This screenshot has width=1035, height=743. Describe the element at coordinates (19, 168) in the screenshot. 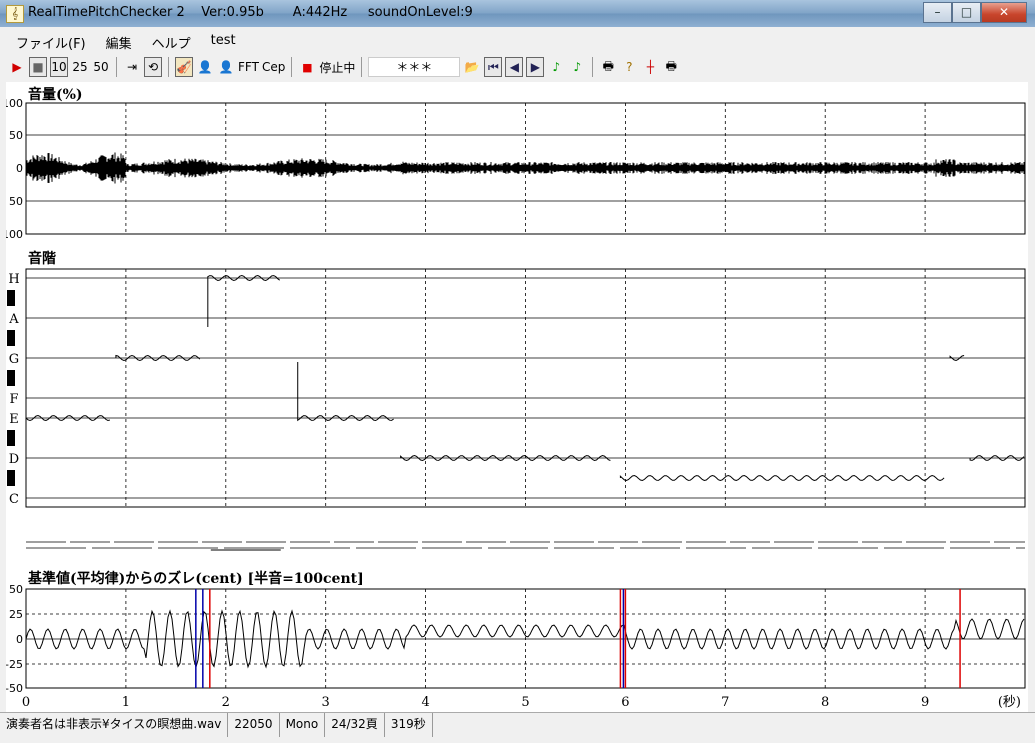

I see `volume-tick-label: 0` at that location.